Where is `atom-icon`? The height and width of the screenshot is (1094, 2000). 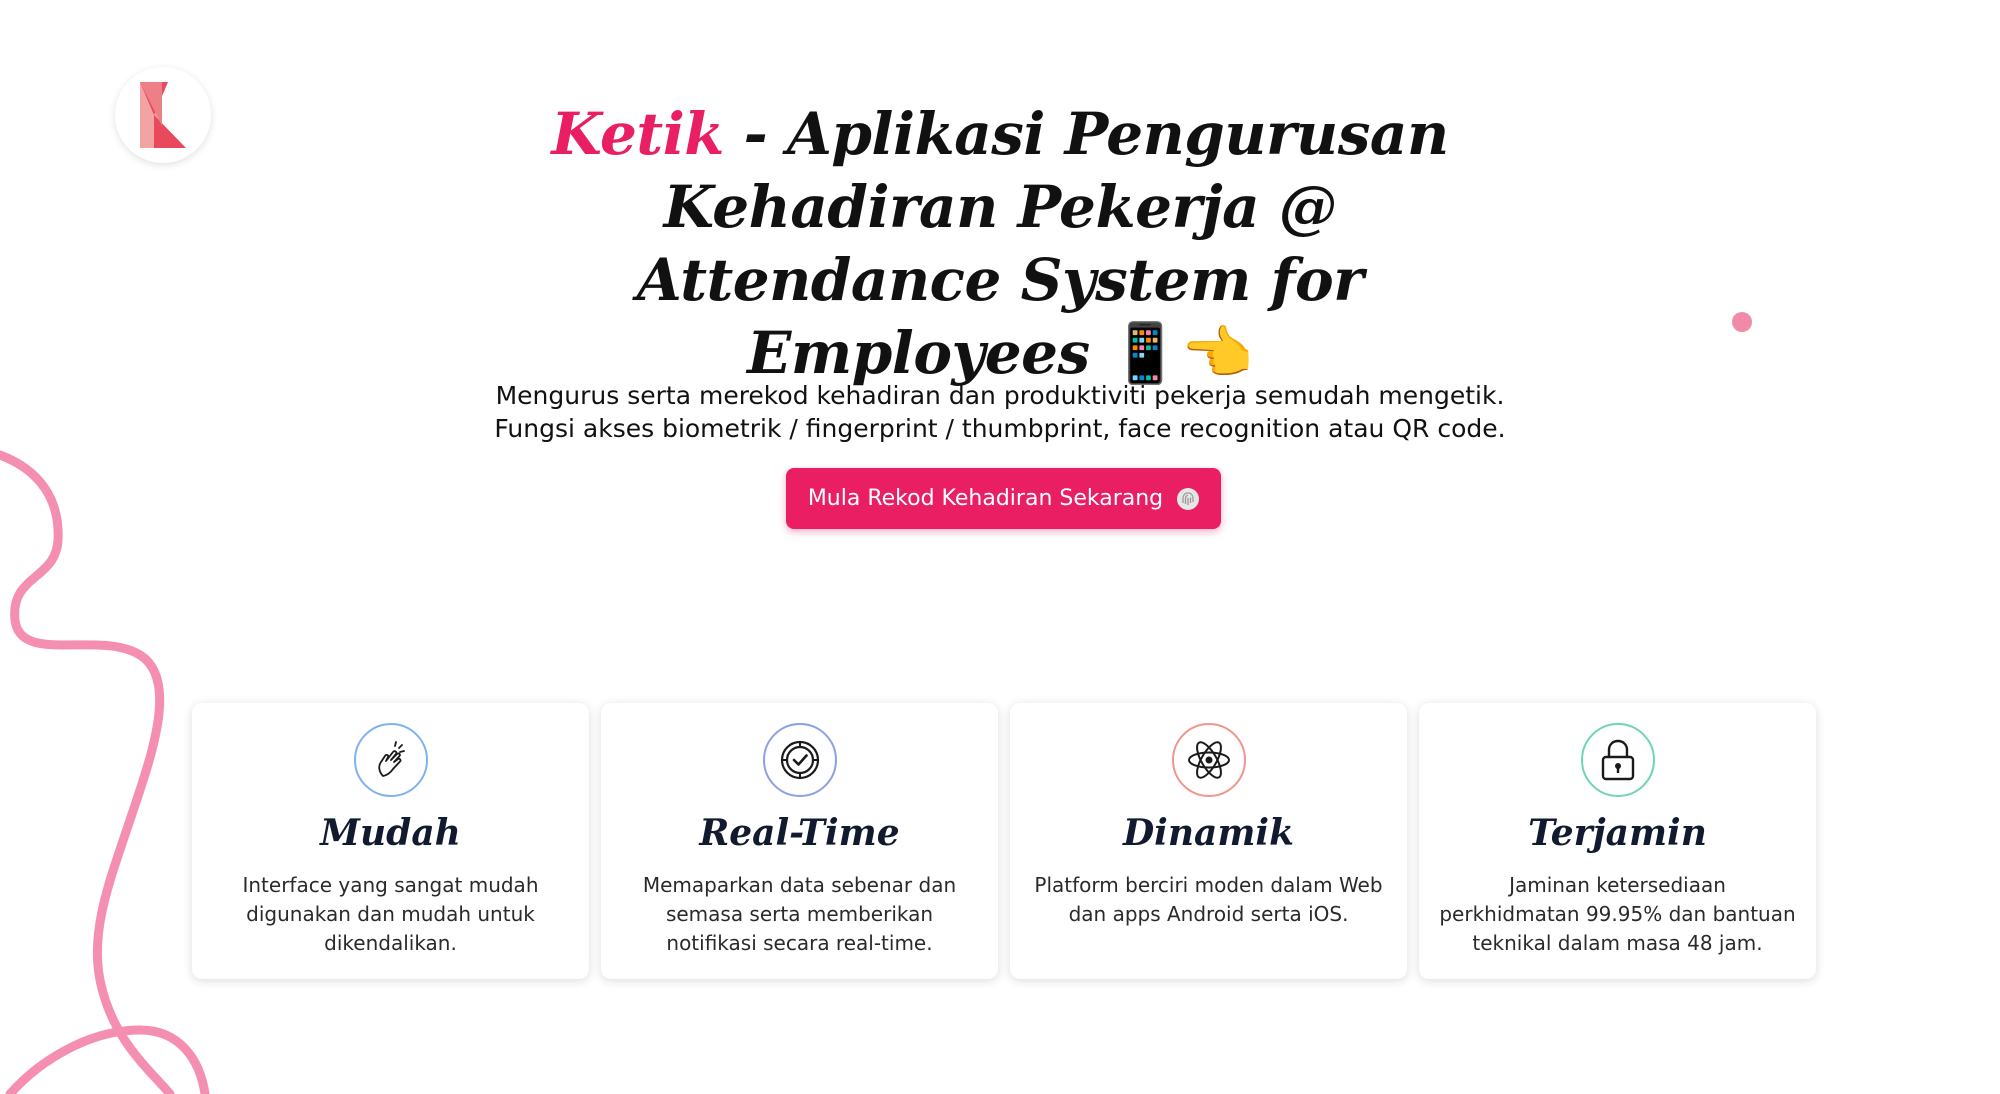 atom-icon is located at coordinates (1208, 760).